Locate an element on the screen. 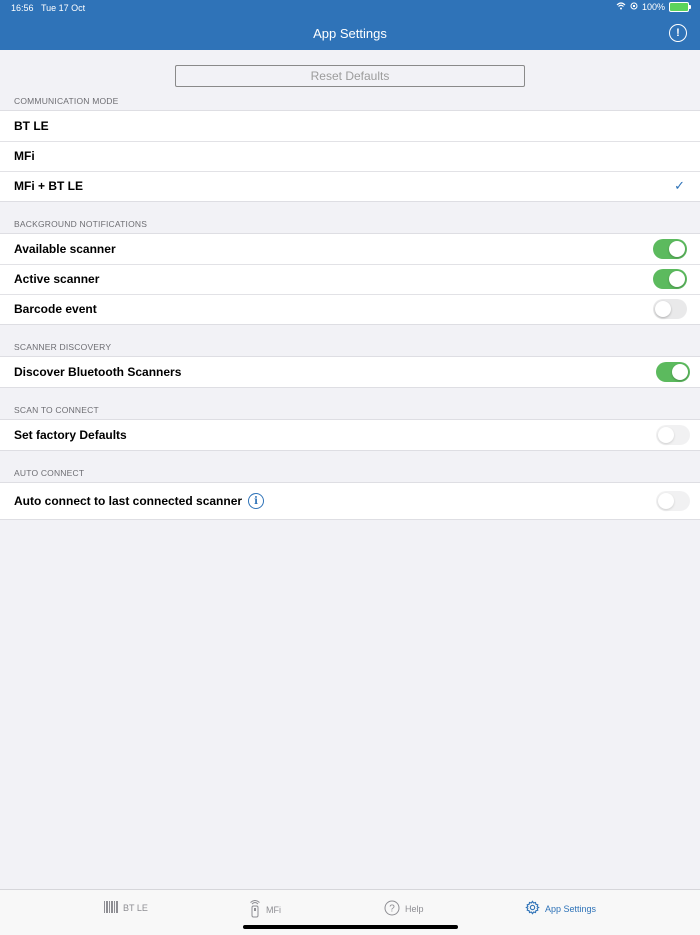  discovery-group: Discover Bluetooth Scanners is located at coordinates (350, 372).